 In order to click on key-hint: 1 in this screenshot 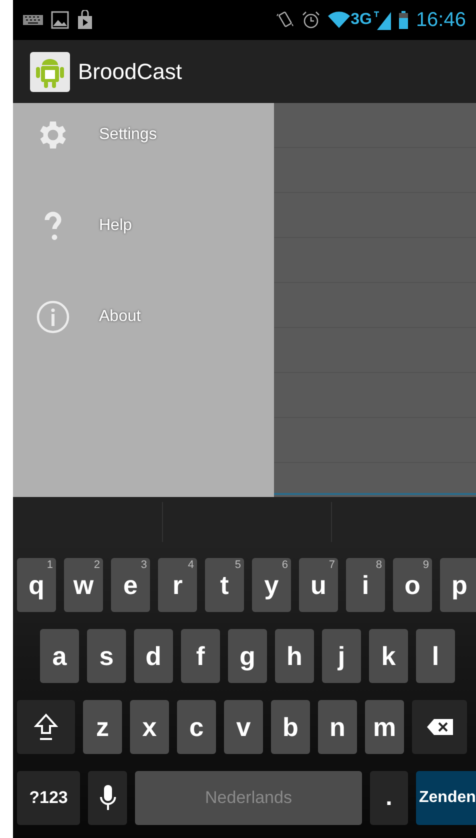, I will do `click(49, 565)`.